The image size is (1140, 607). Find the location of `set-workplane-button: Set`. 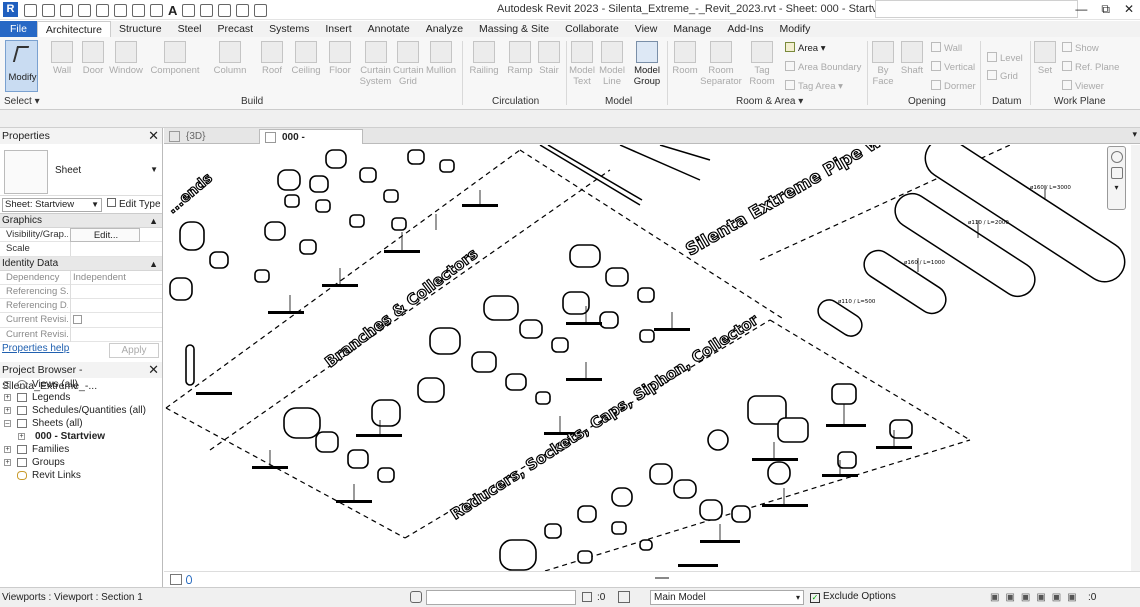

set-workplane-button: Set is located at coordinates (1045, 58).